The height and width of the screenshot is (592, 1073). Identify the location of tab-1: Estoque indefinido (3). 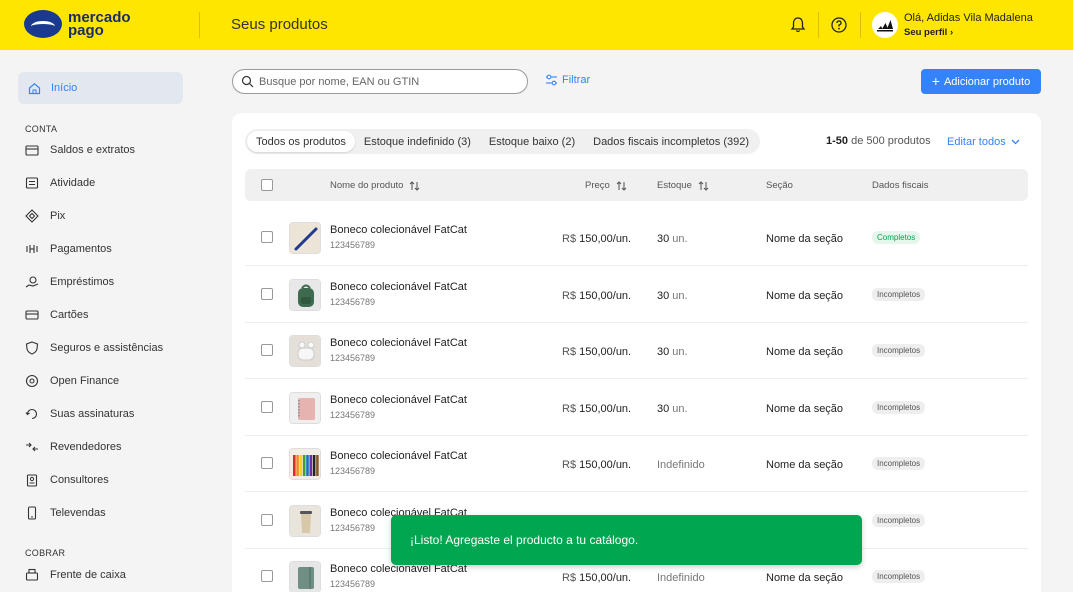
(417, 141).